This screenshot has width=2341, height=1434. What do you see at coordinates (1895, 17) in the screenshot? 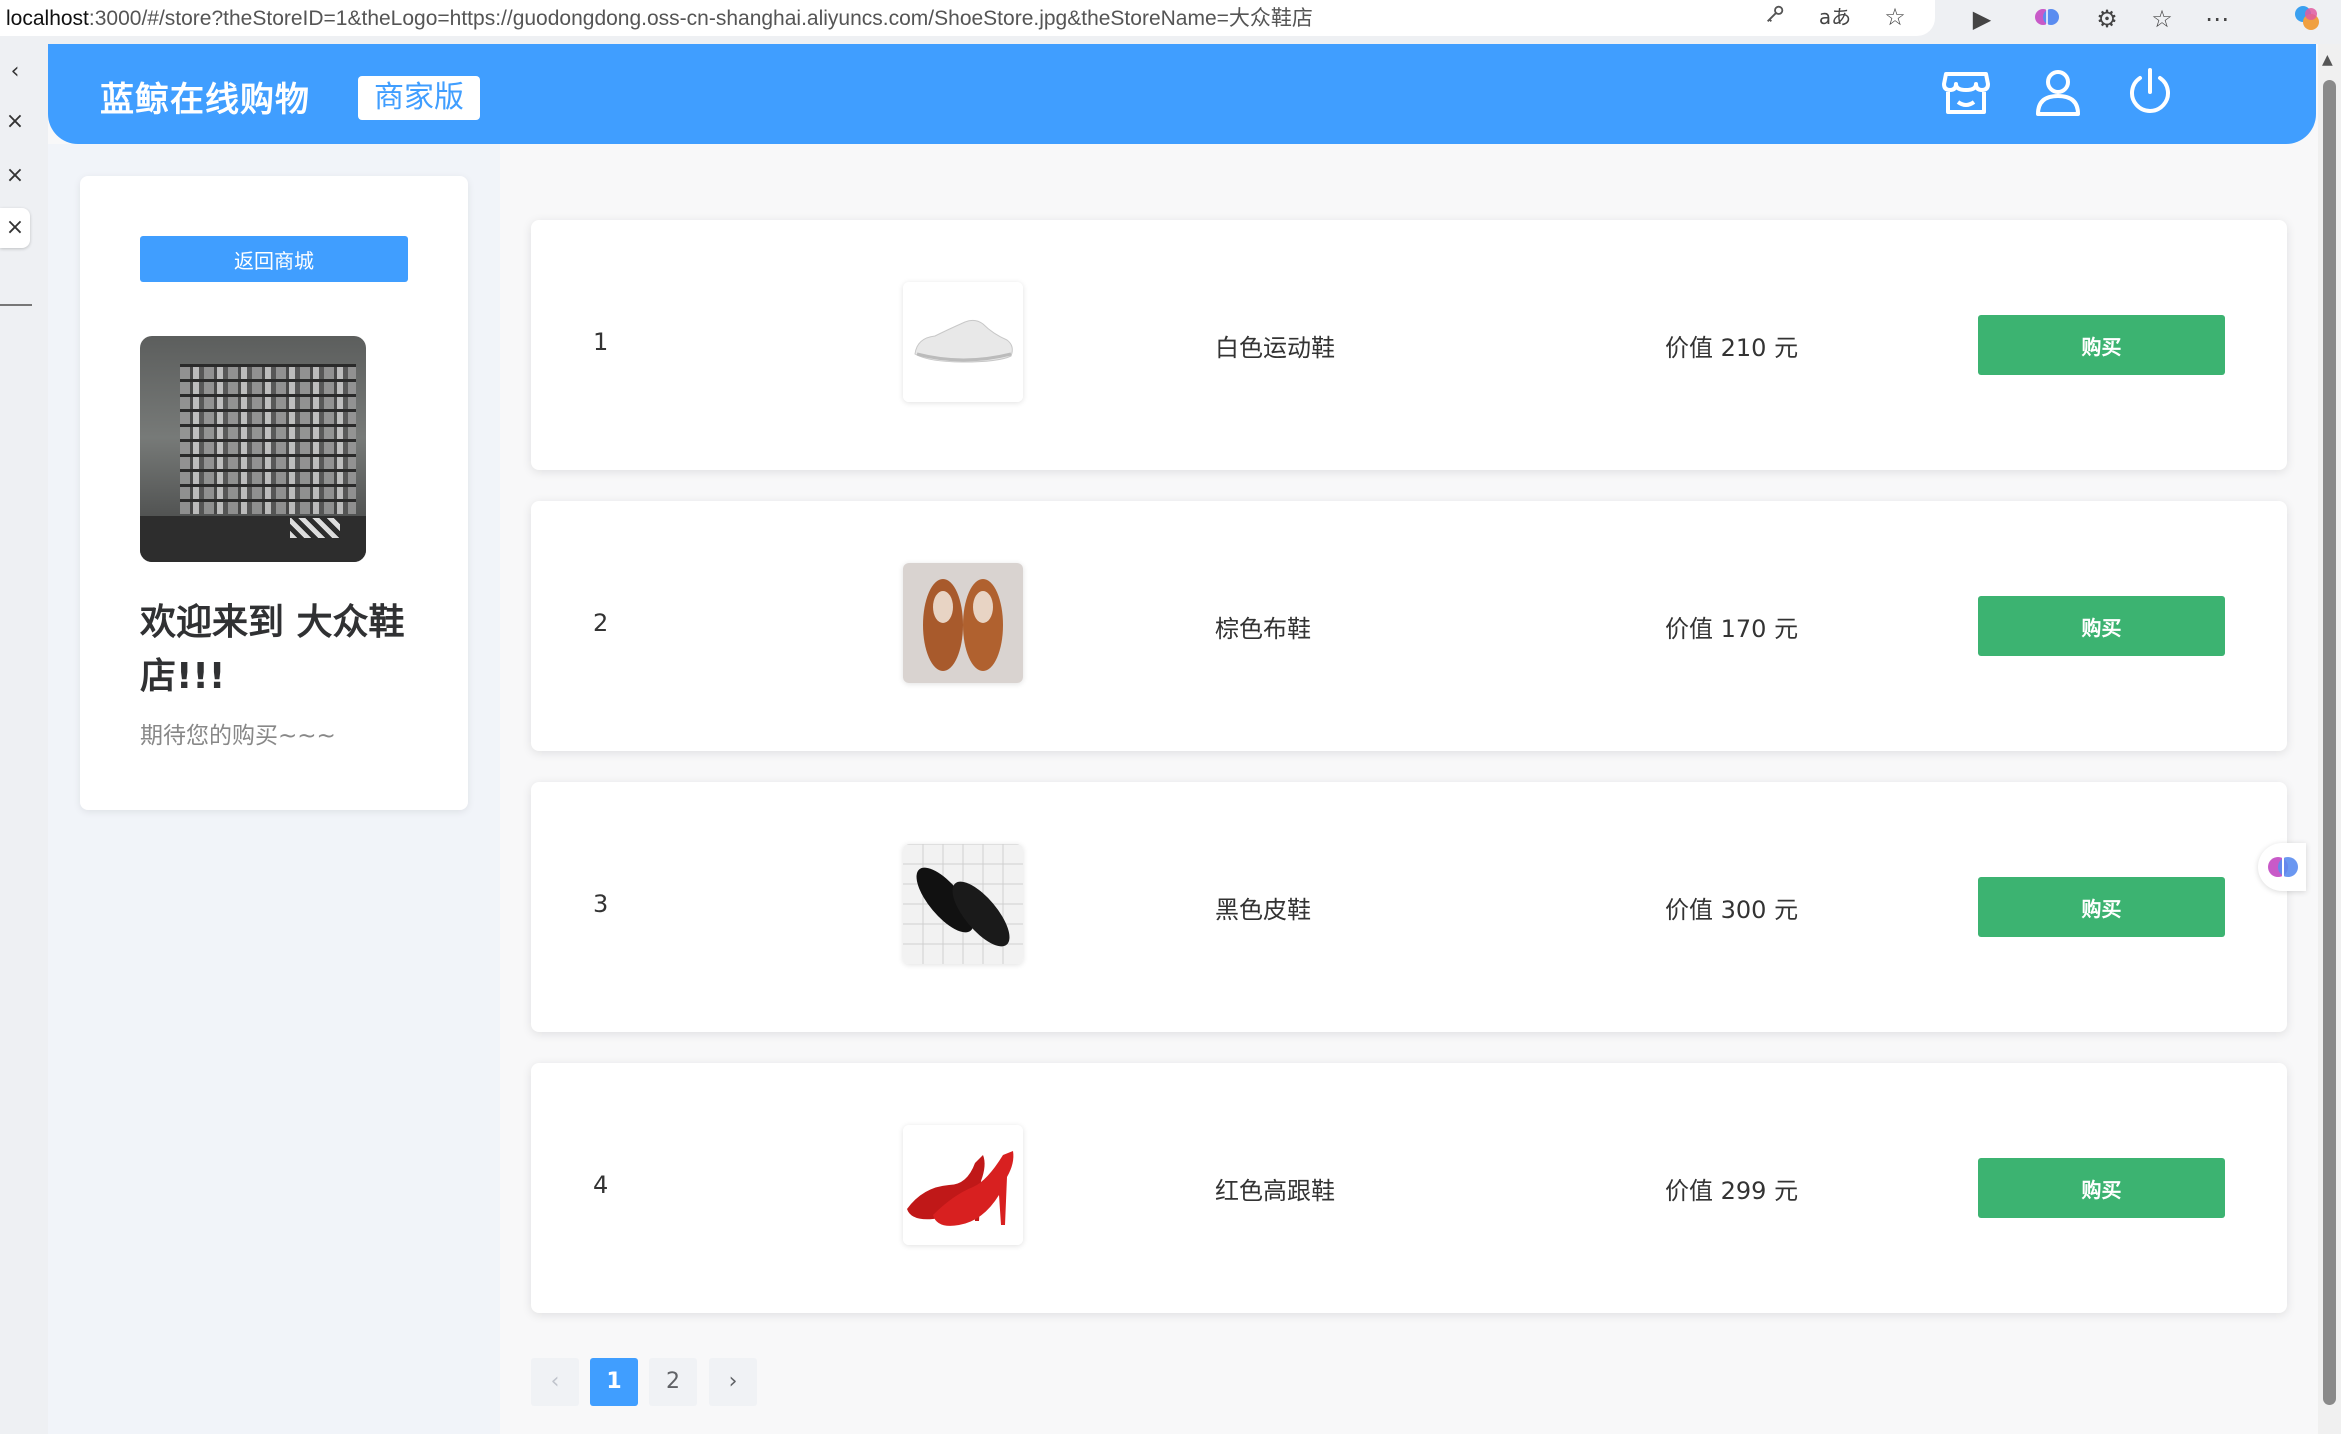
I see `favorite-star-icon: ☆` at bounding box center [1895, 17].